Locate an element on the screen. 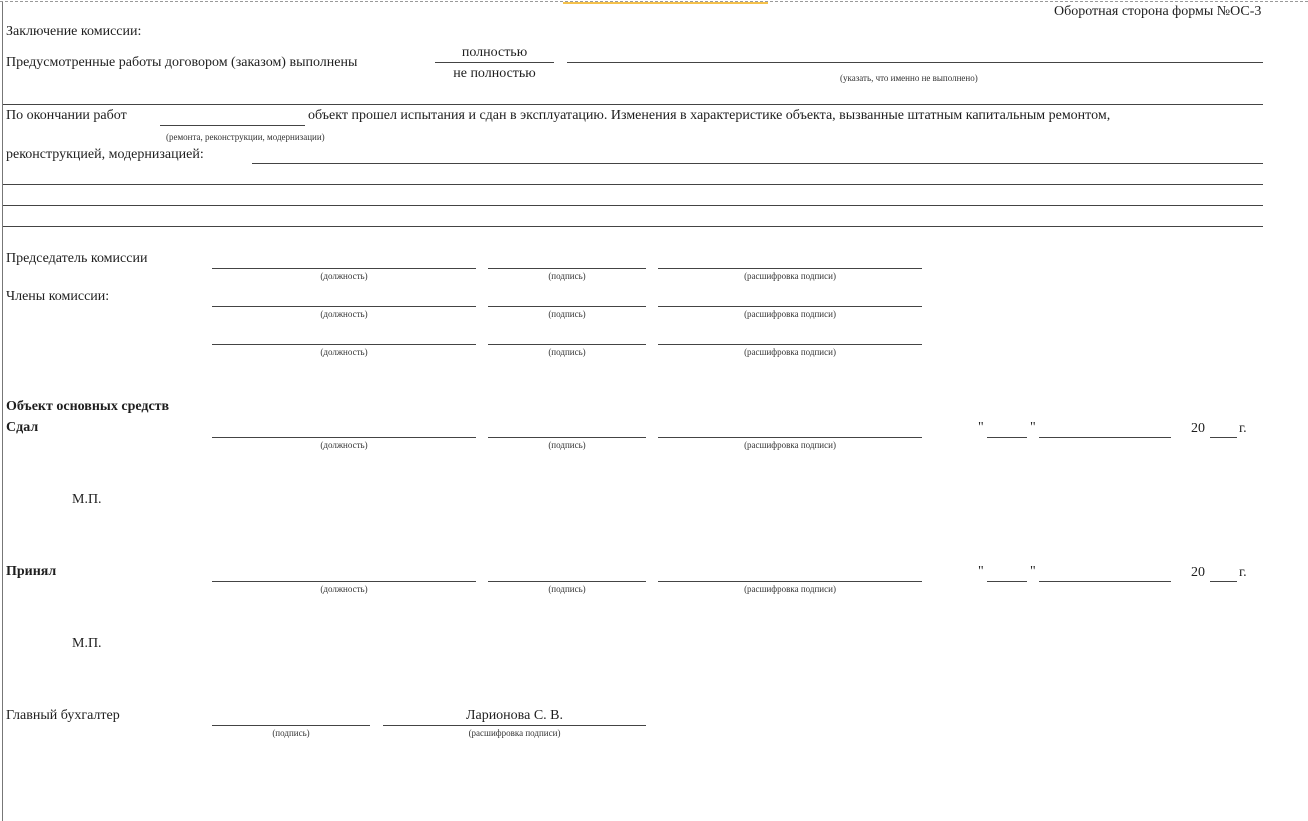  chairman-signature-field is located at coordinates (567, 268).